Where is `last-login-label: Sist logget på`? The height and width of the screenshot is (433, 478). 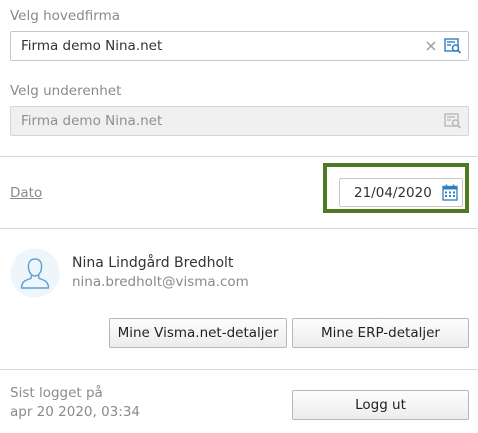 last-login-label: Sist logget på is located at coordinates (56, 393).